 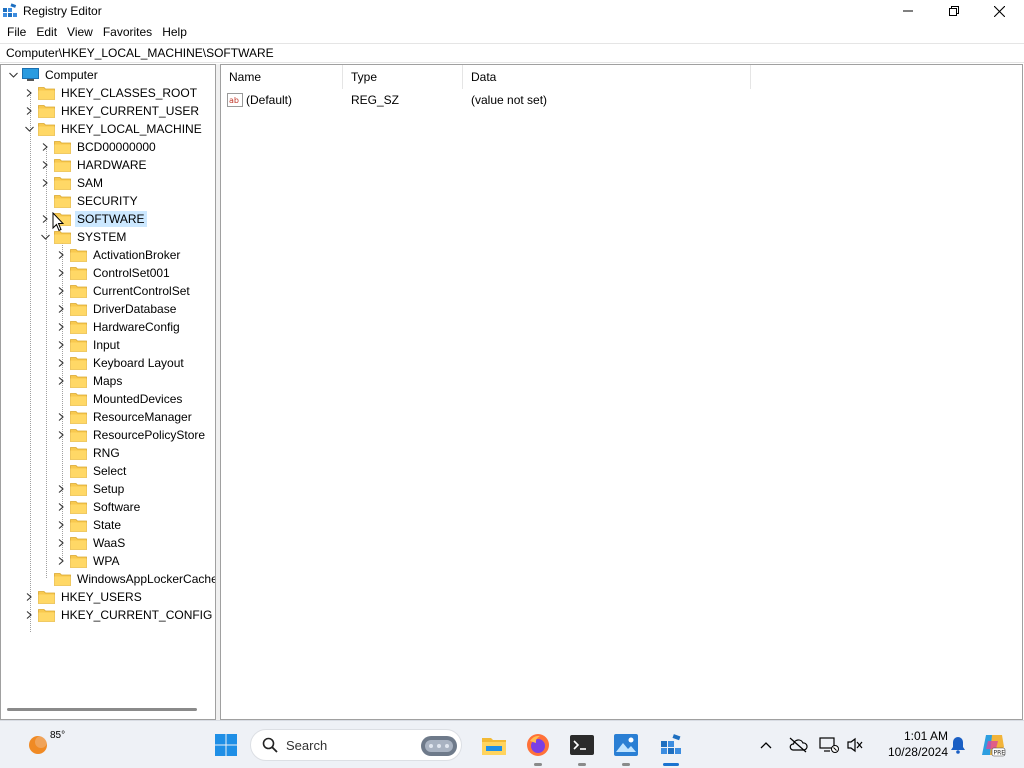 I want to click on horizontal-scrollbar, so click(x=102, y=709).